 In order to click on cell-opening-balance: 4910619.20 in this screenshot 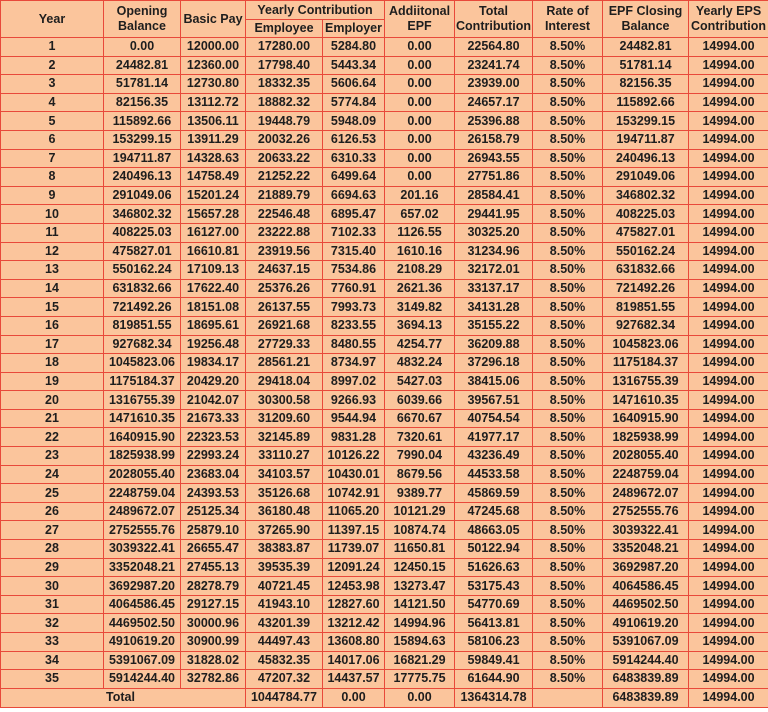, I will do `click(142, 642)`.